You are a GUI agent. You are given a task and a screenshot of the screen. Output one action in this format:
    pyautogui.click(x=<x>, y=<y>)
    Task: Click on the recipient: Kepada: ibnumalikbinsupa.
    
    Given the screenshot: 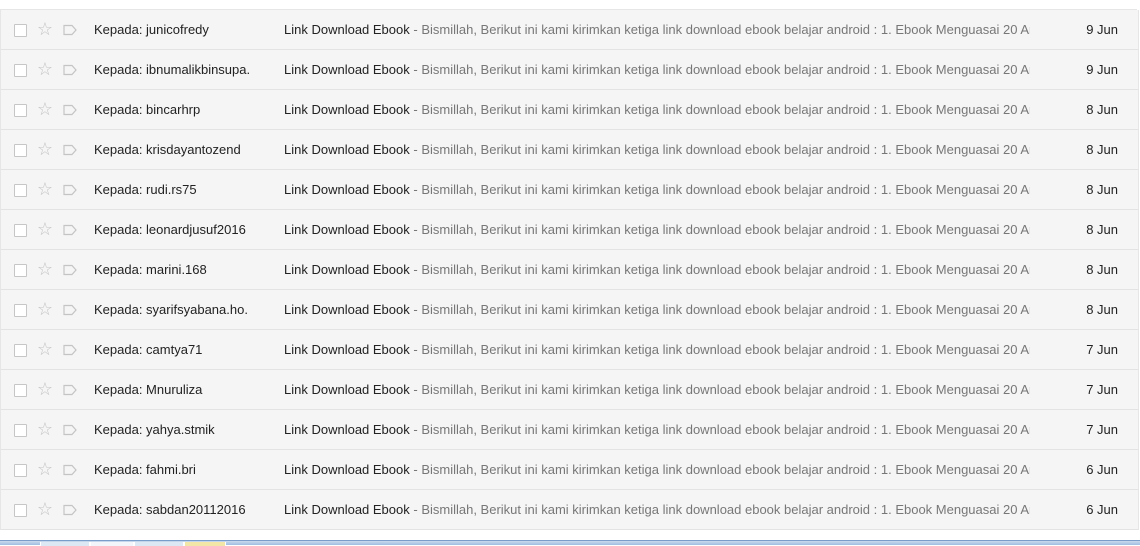 What is the action you would take?
    pyautogui.click(x=183, y=69)
    